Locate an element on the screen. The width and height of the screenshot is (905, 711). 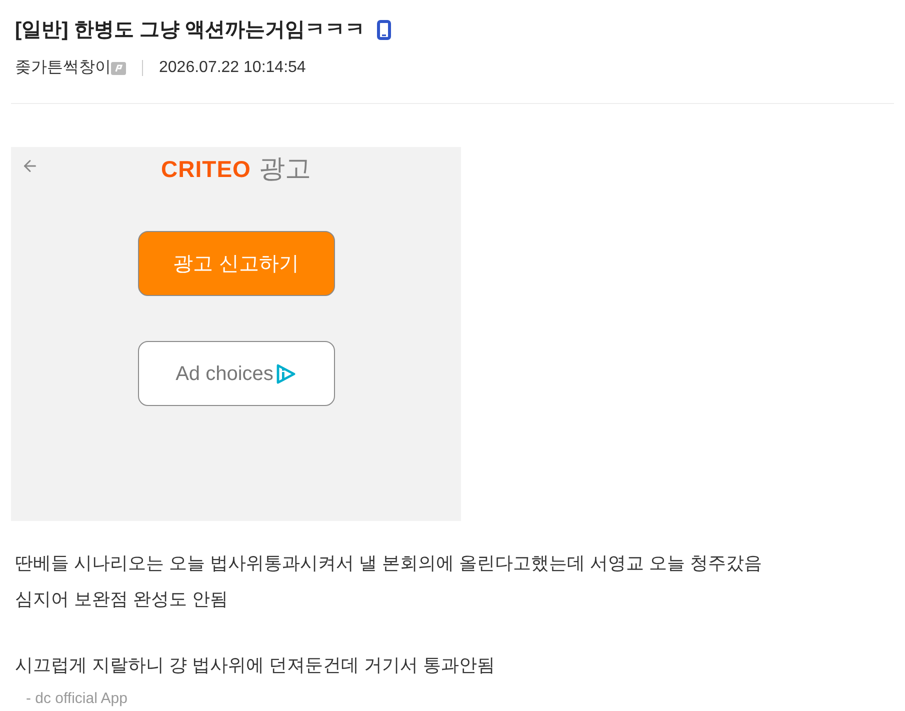
signature-text: - dc official App is located at coordinates (76, 699).